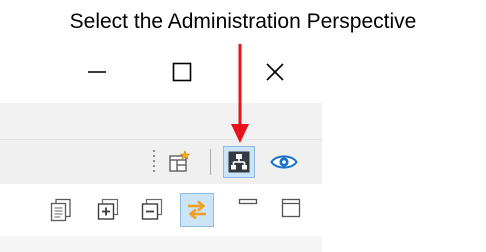  Describe the element at coordinates (154, 161) in the screenshot. I see `toolbar-grip-icon` at that location.